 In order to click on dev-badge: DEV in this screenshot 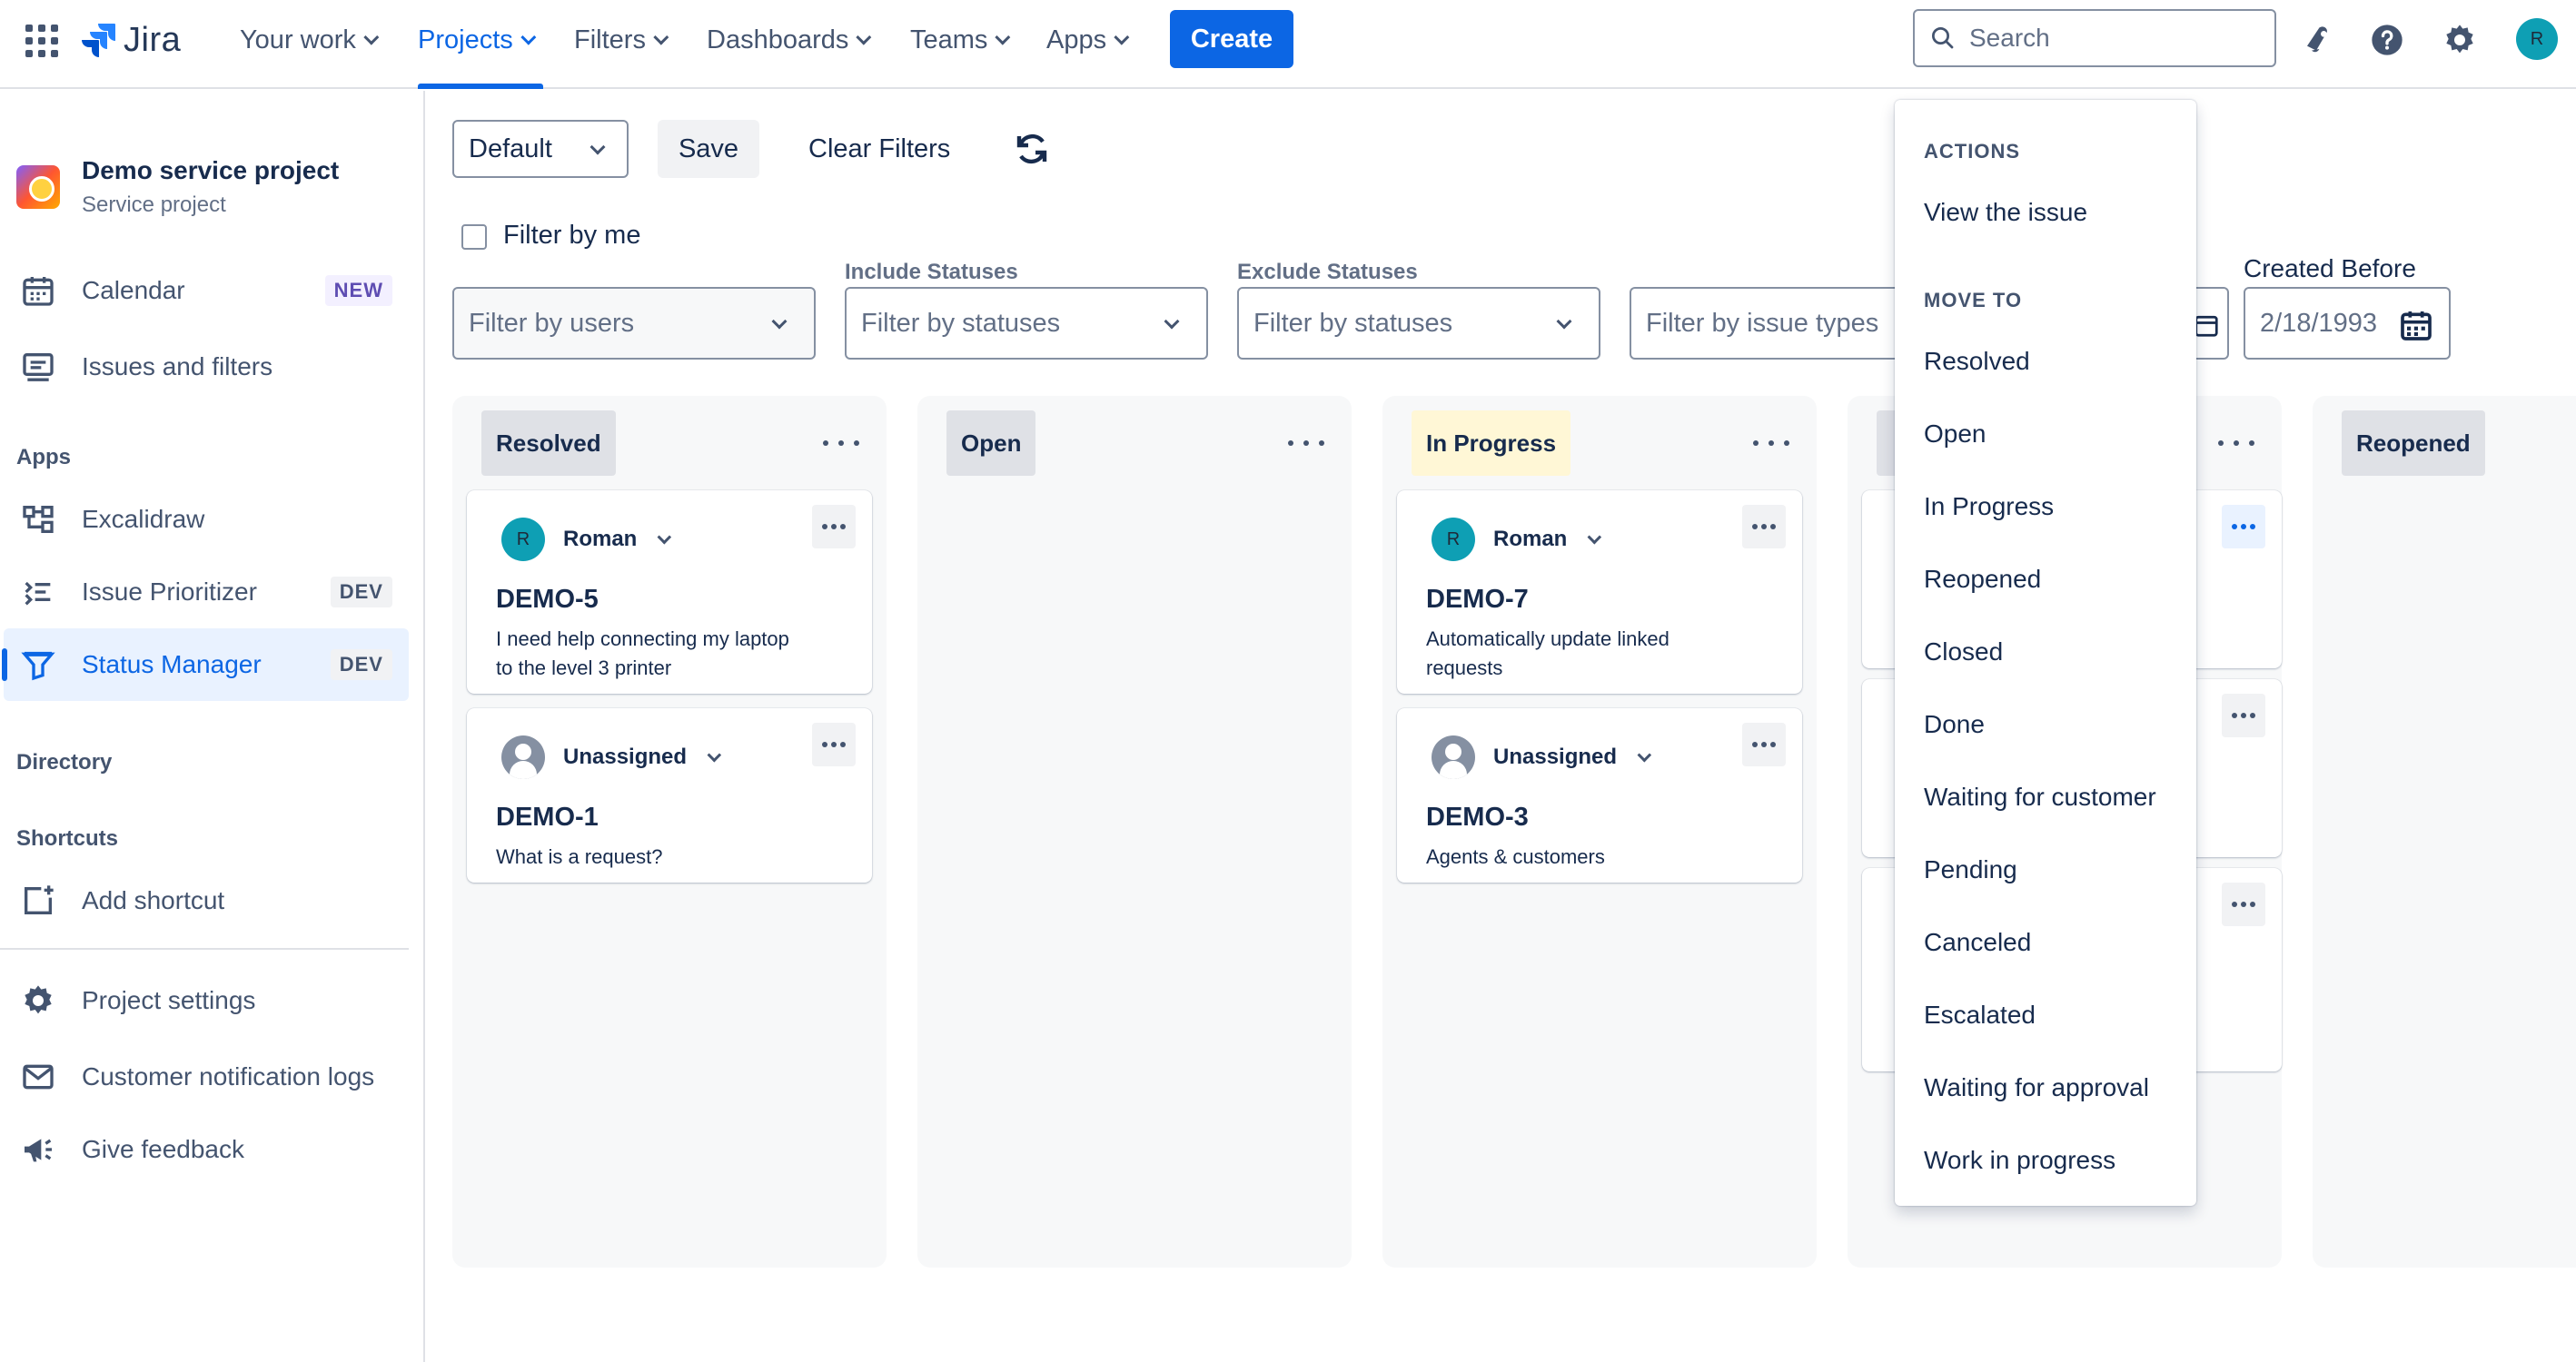, I will do `click(361, 592)`.